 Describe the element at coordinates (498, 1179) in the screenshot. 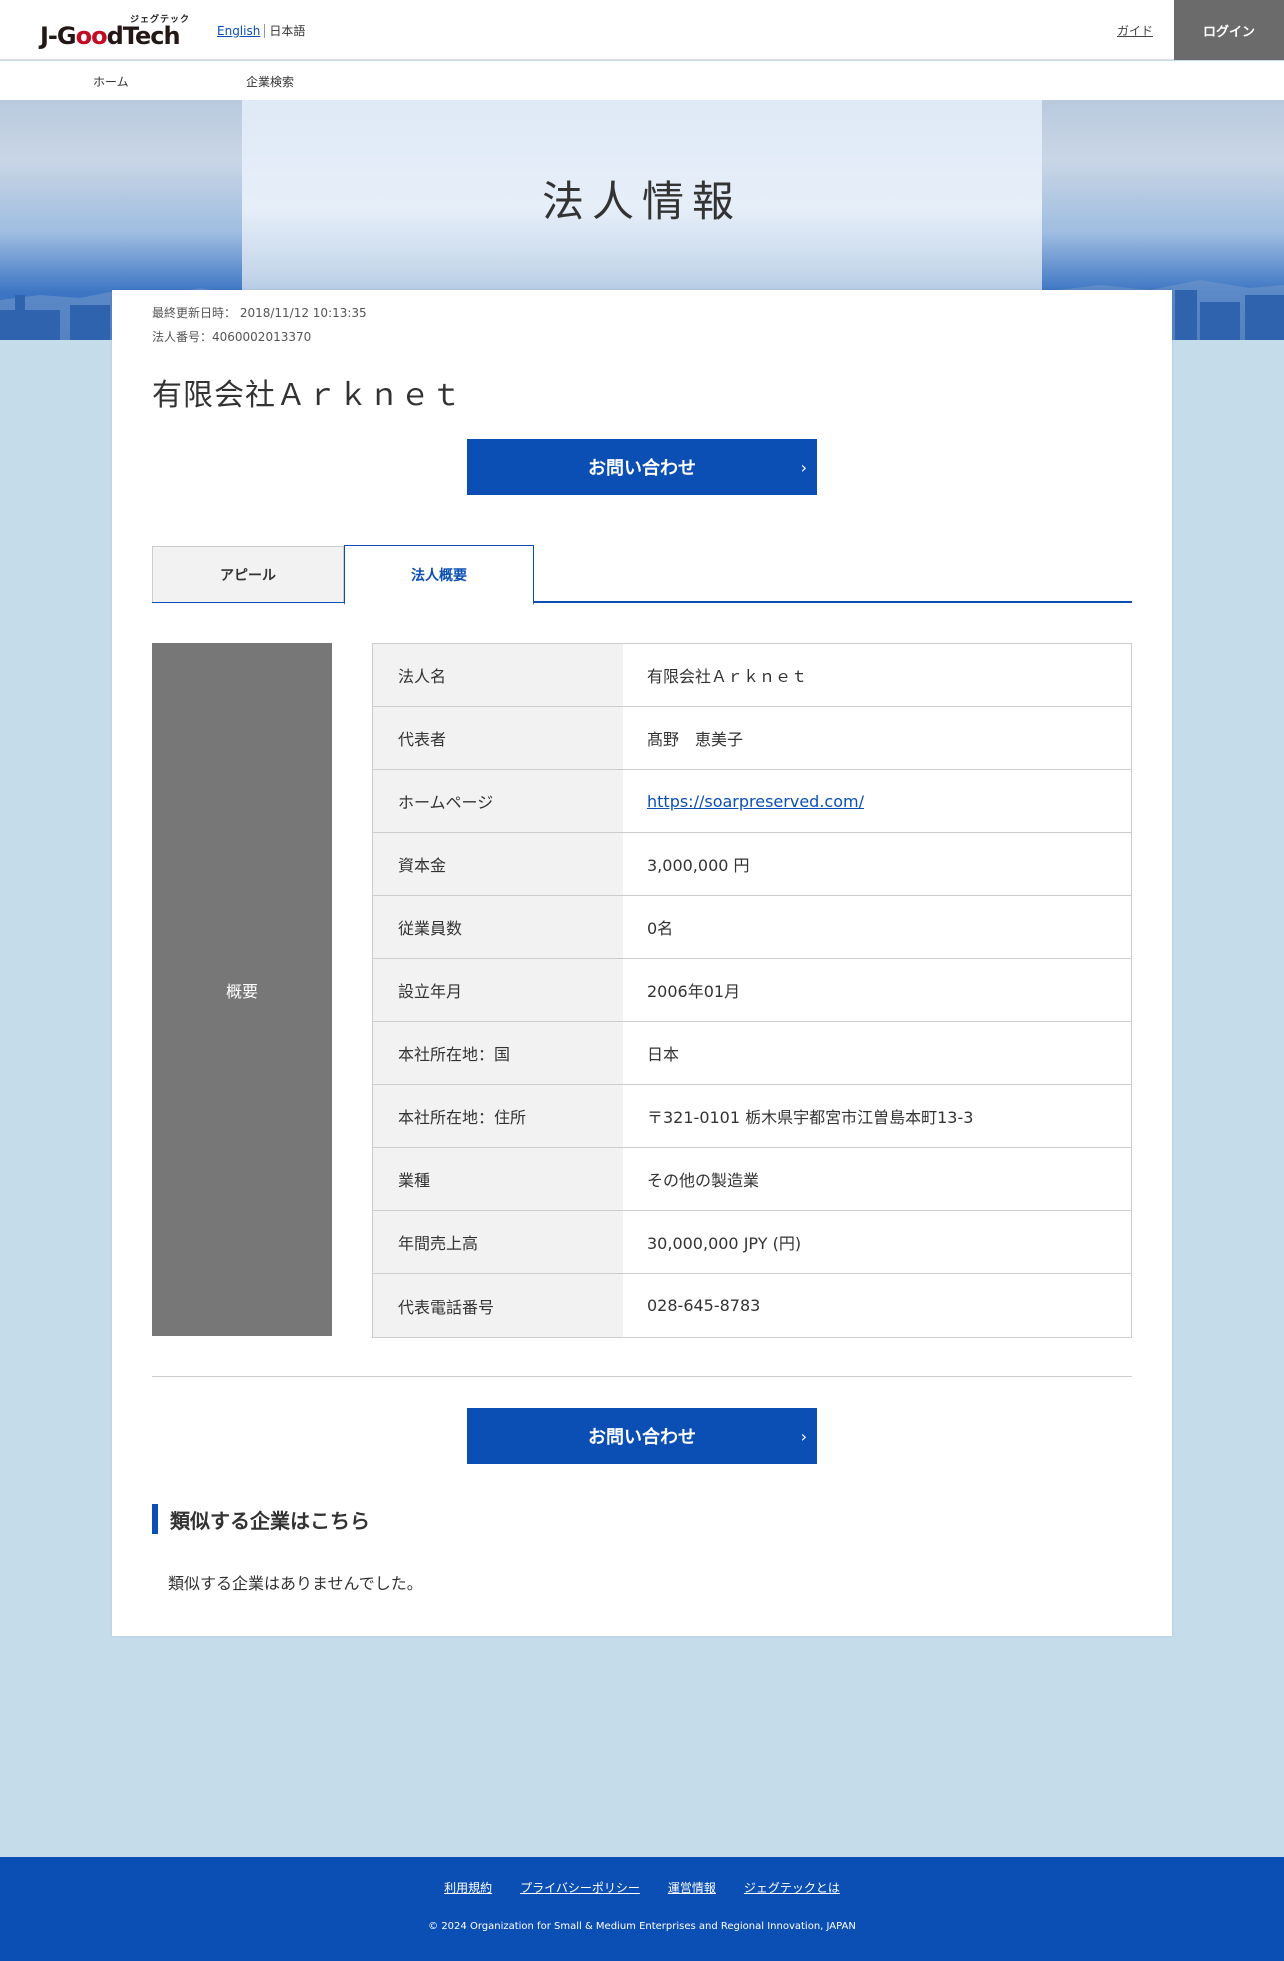

I see `row-key: 業種` at that location.